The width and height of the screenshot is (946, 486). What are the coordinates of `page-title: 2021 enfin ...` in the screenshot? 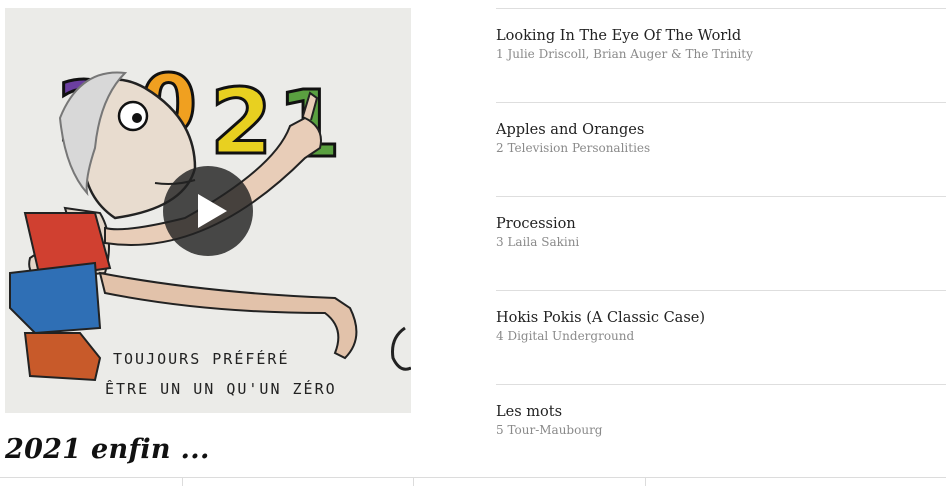 It's located at (107, 449).